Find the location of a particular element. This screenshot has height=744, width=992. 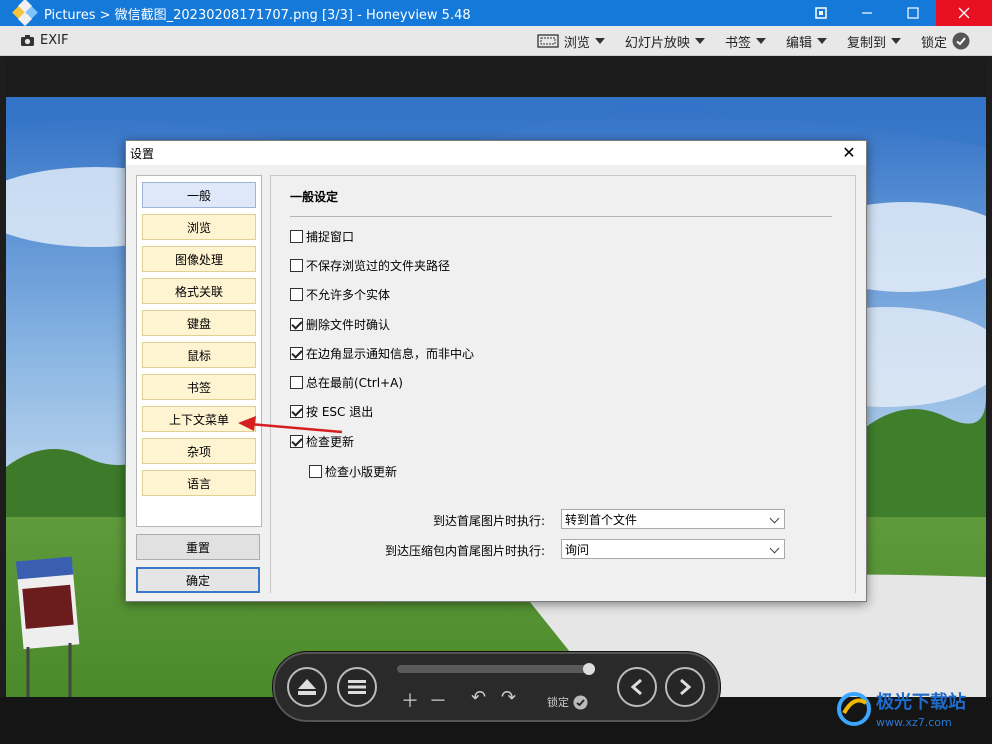

nav-language: 语言 is located at coordinates (199, 483).